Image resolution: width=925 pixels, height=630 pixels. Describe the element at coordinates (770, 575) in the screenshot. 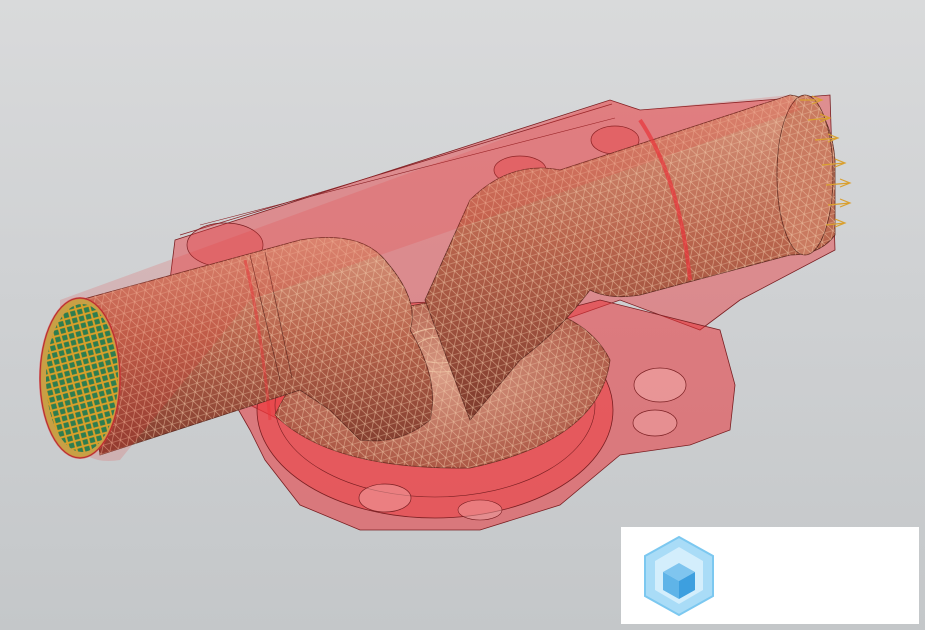

I see `logo-panel` at that location.